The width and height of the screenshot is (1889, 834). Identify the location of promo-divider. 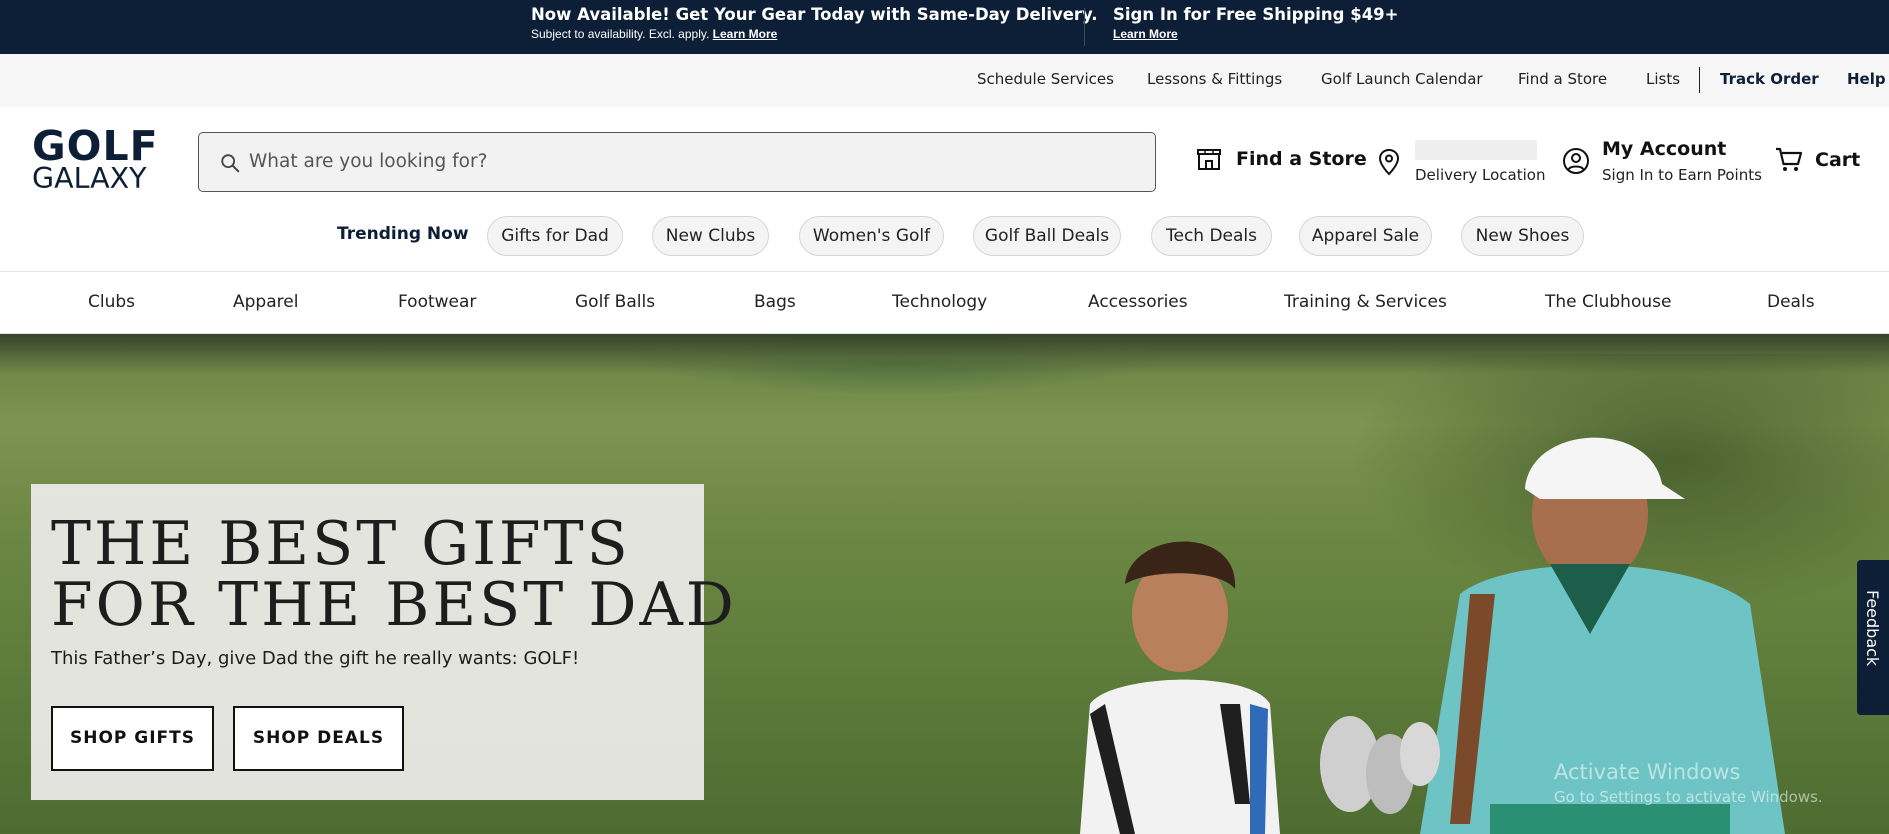
(1084, 27).